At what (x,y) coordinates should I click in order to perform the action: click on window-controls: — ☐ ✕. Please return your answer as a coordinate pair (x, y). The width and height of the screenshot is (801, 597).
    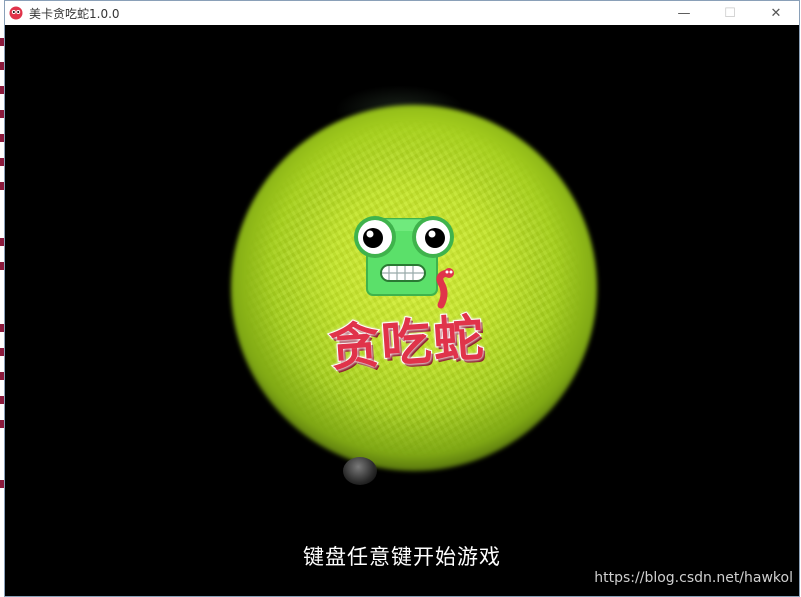
    Looking at the image, I should click on (730, 13).